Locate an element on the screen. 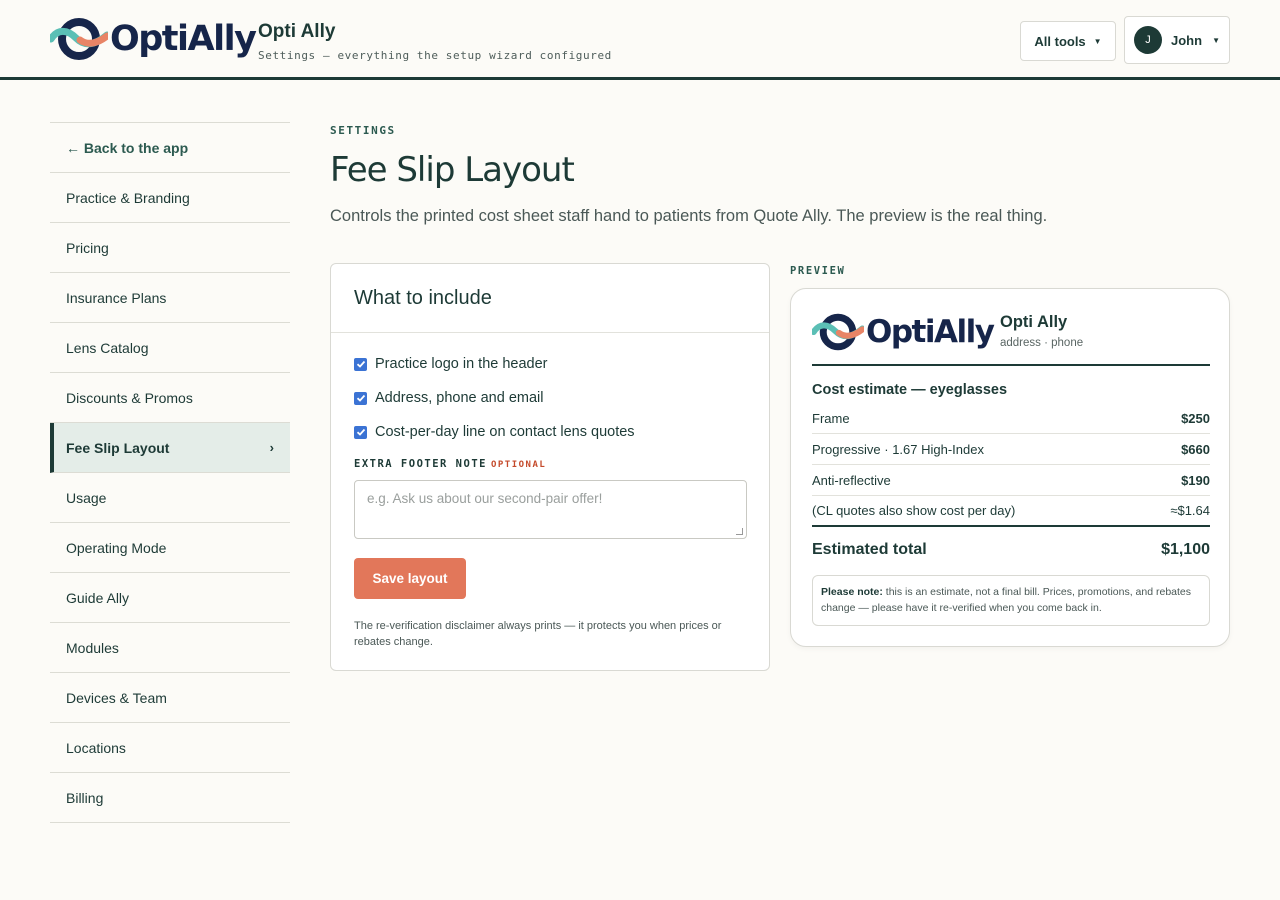 This screenshot has height=900, width=1280. total-label: Estimated total is located at coordinates (869, 549).